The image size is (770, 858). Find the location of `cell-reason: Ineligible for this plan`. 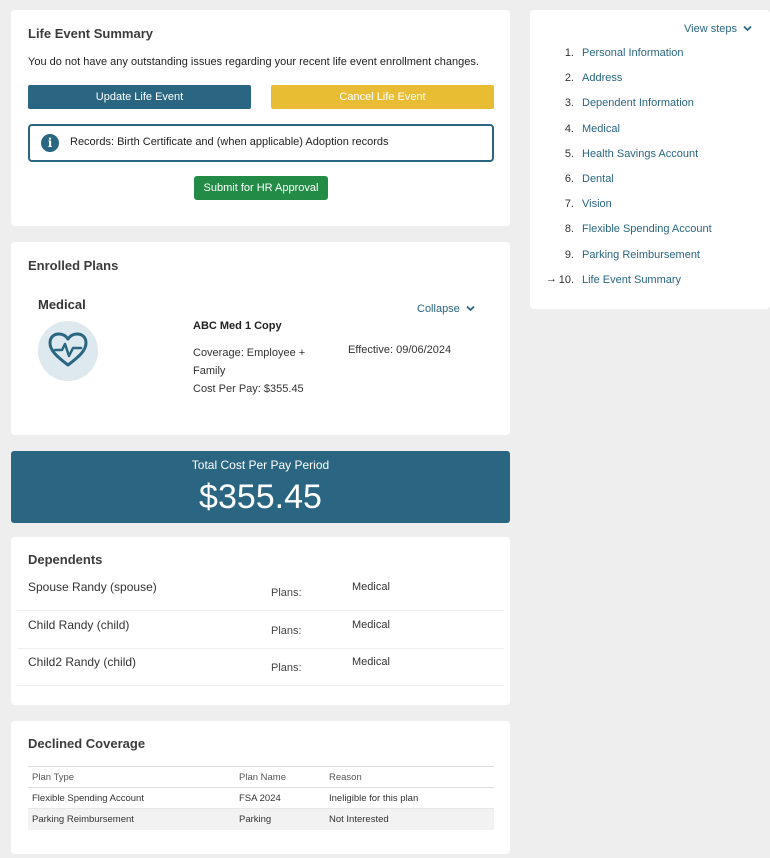

cell-reason: Ineligible for this plan is located at coordinates (409, 798).